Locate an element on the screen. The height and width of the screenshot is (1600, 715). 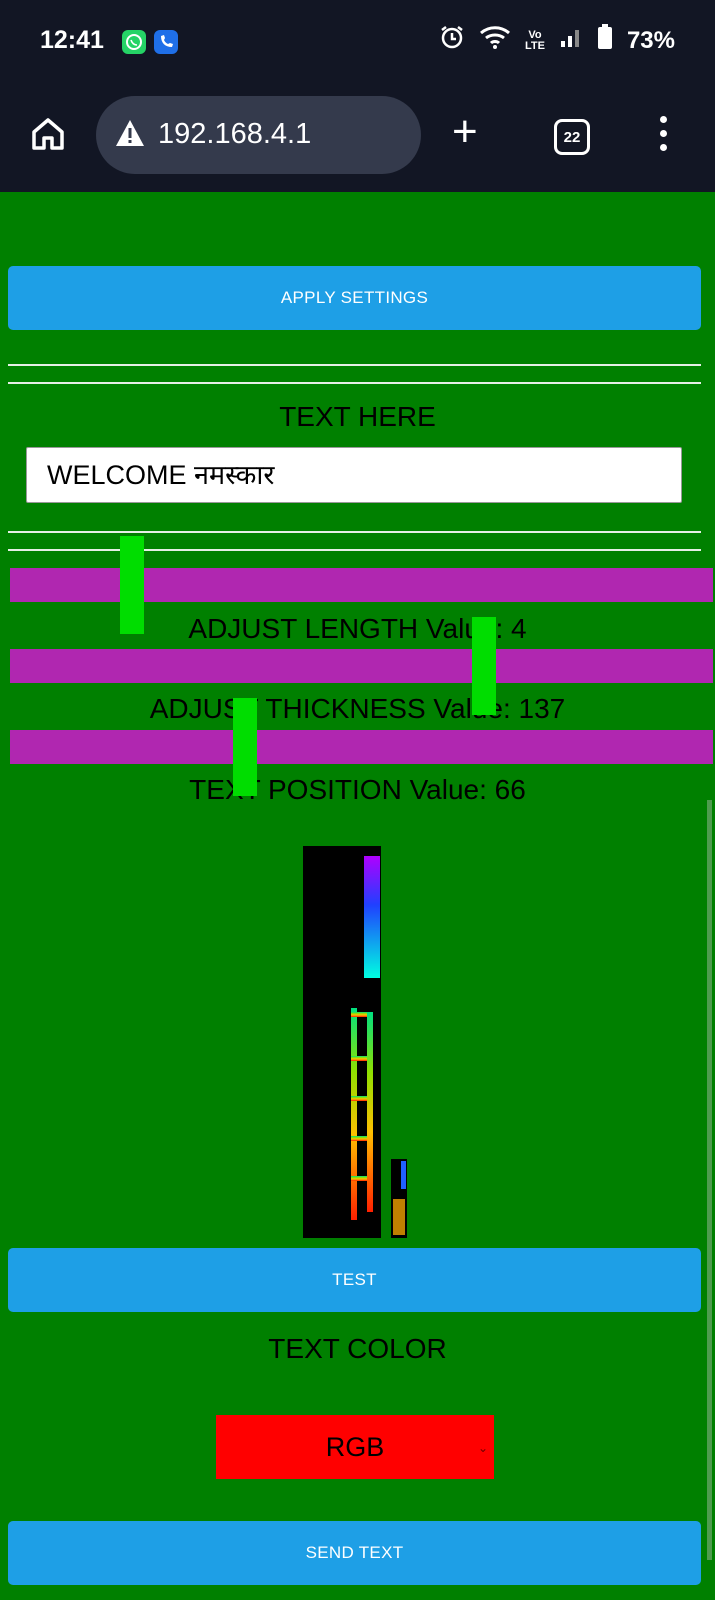
send-text-button: SEND TEXT is located at coordinates (354, 1553).